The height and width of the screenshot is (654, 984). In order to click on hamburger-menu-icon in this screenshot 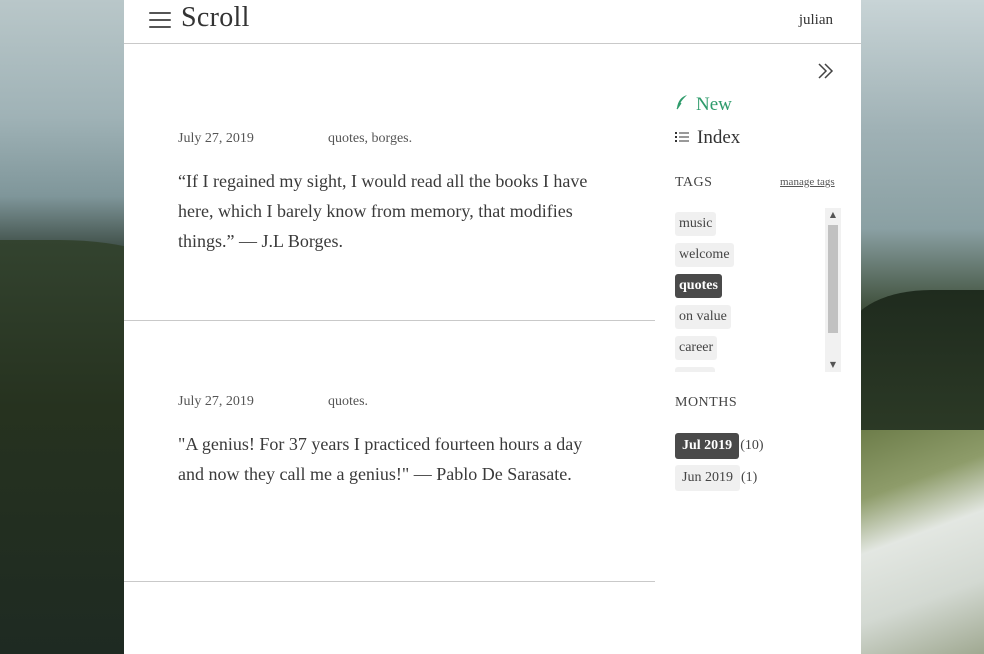, I will do `click(160, 21)`.